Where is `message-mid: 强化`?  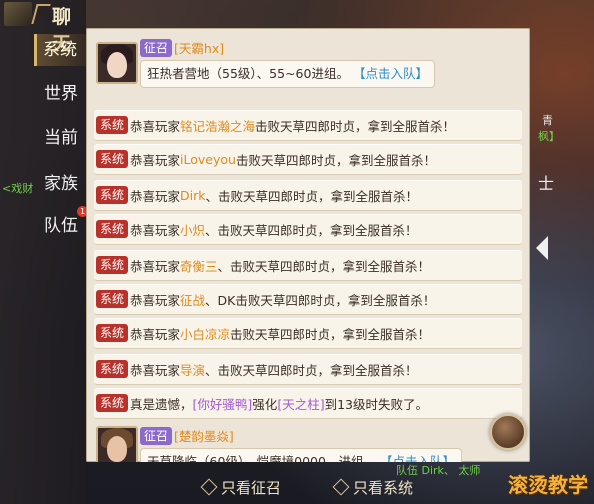
message-mid: 强化 is located at coordinates (265, 404).